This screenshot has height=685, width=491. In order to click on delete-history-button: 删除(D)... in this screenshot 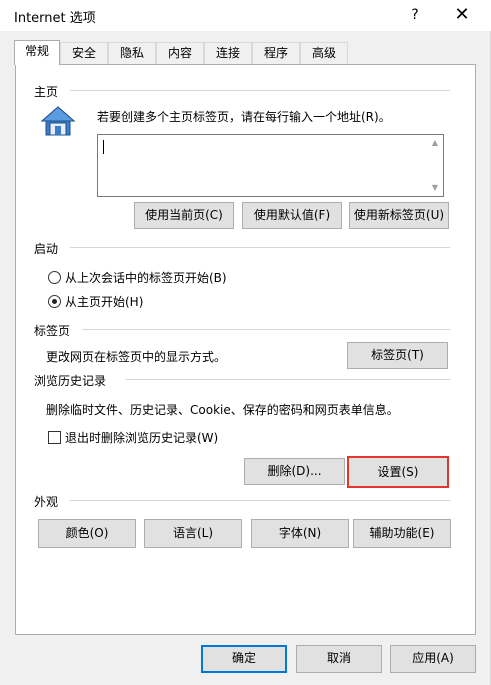, I will do `click(294, 471)`.